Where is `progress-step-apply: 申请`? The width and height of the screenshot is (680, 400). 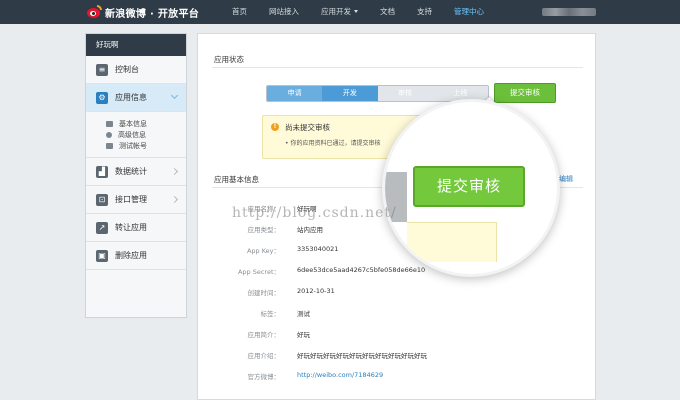 progress-step-apply: 申请 is located at coordinates (295, 93).